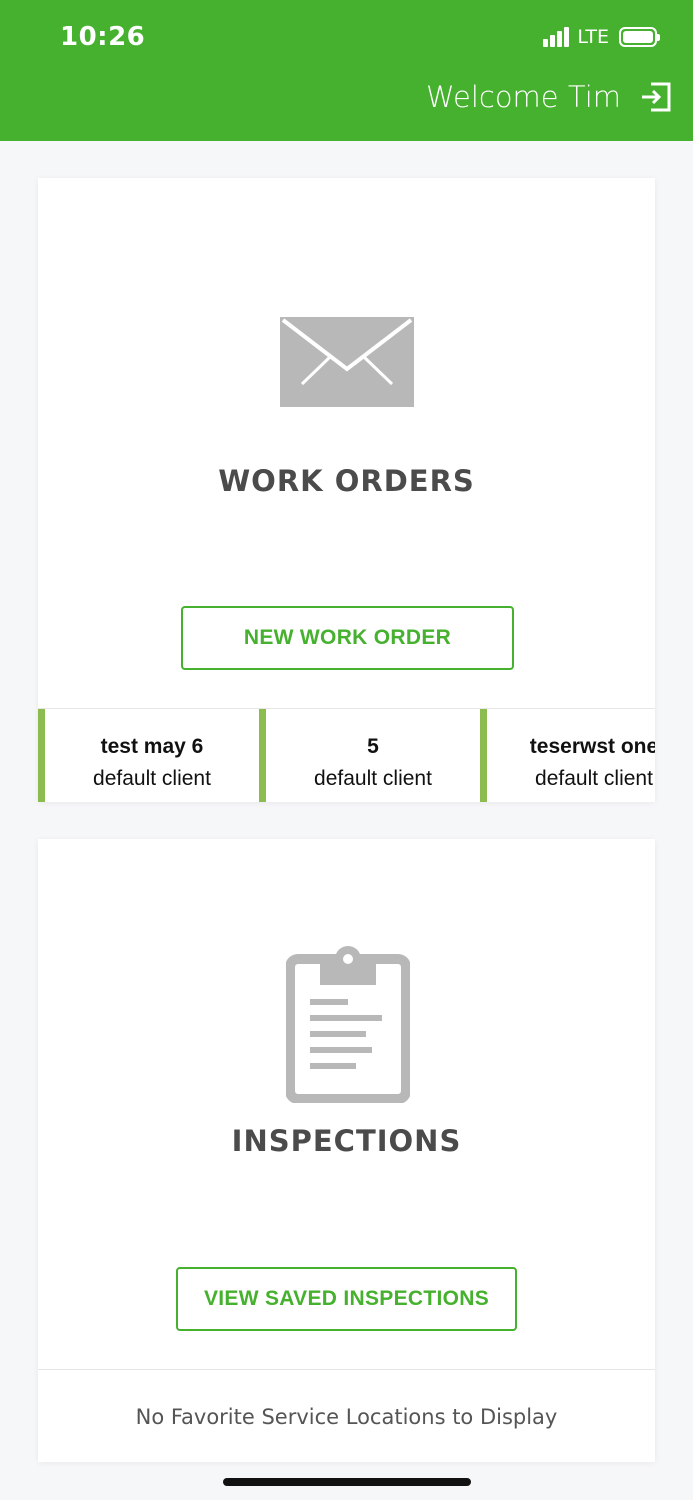  I want to click on work-order-title: teserwst one, so click(592, 746).